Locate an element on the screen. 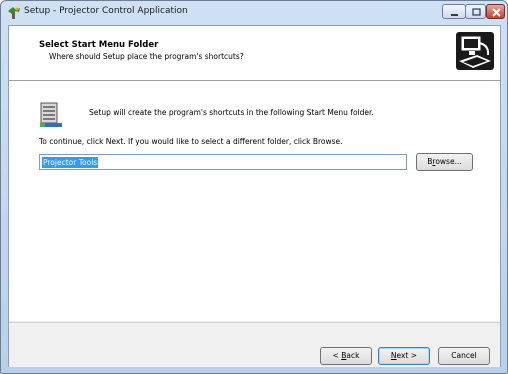  maximize-button is located at coordinates (475, 11).